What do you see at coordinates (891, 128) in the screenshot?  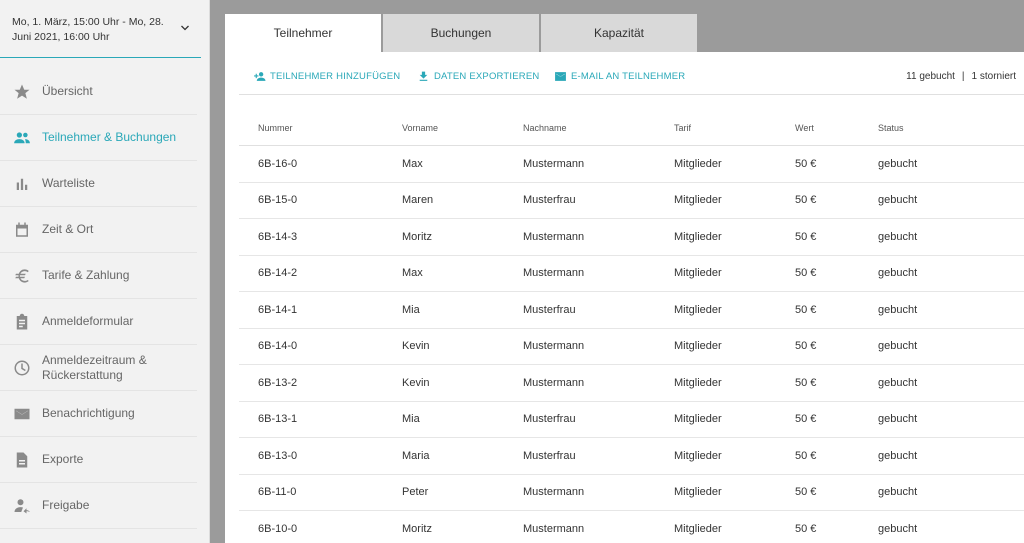 I see `header-status: Status` at bounding box center [891, 128].